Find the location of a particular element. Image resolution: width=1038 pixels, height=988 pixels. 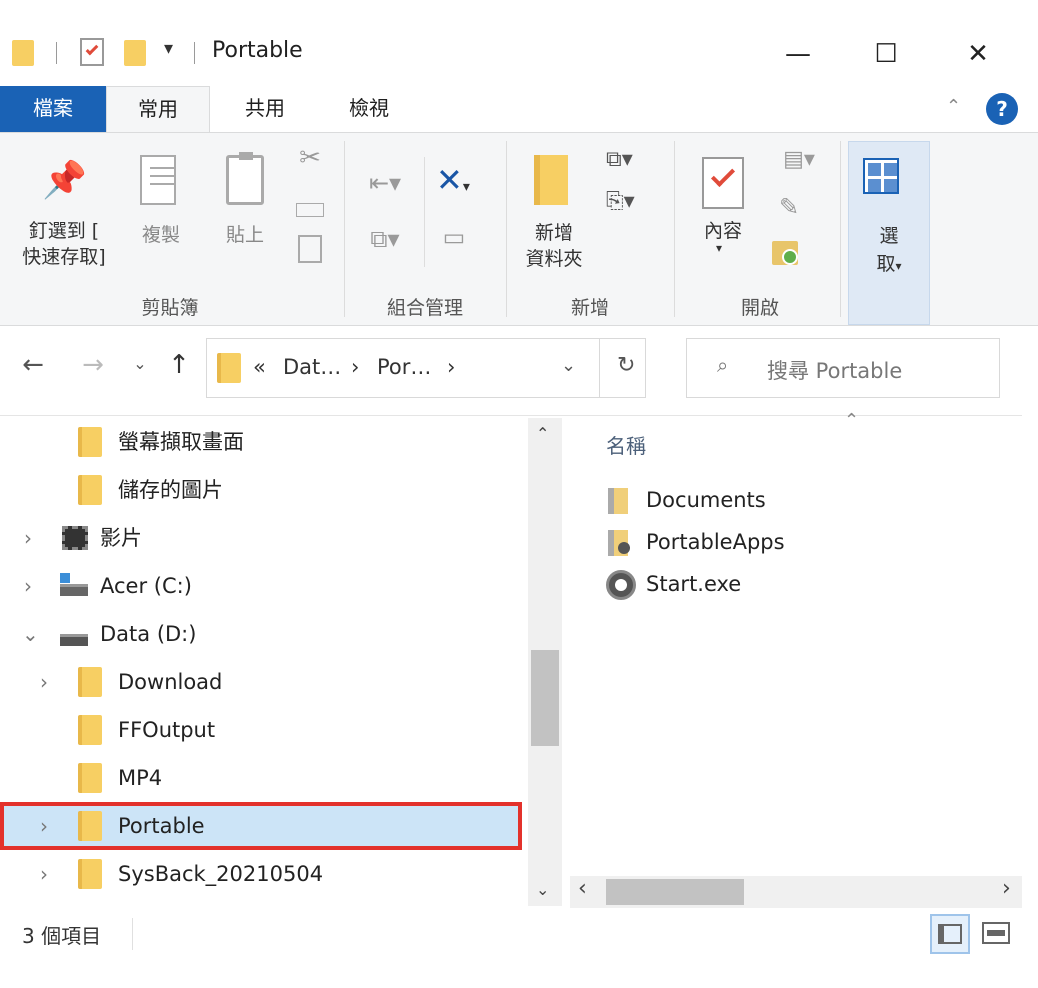

status-item-count: 3 個項目 is located at coordinates (62, 936).